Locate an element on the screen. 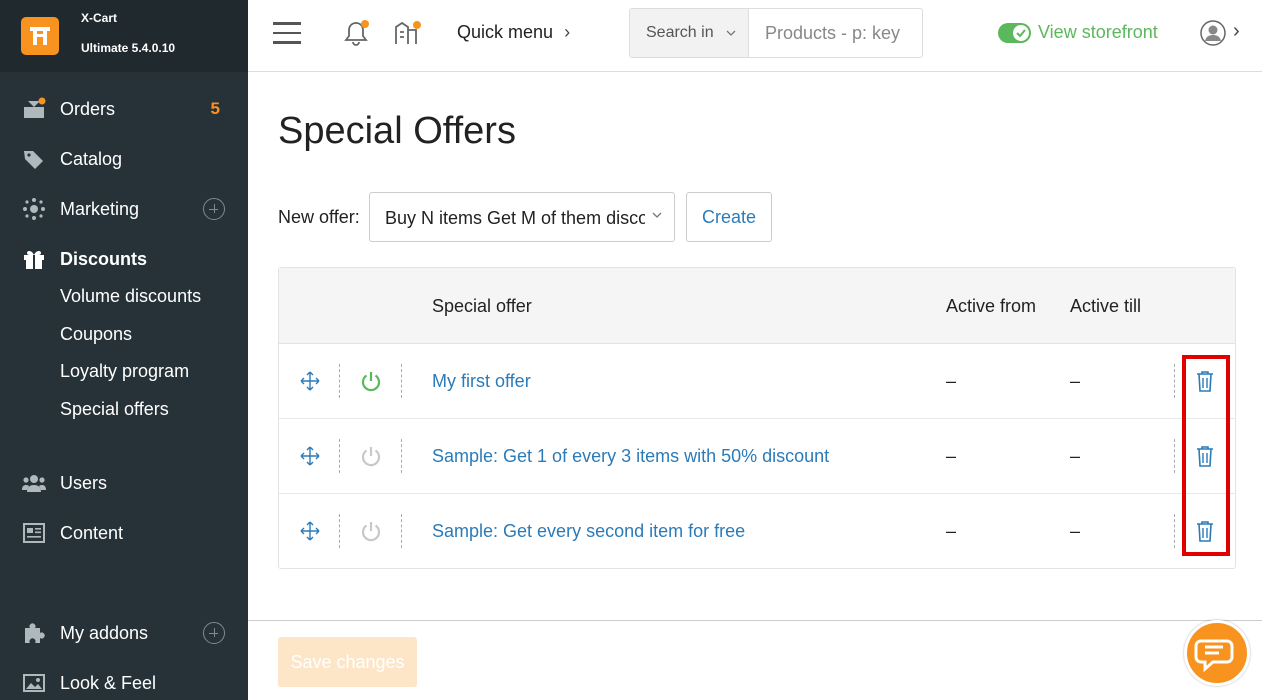  chevron-right-icon: › is located at coordinates (567, 32).